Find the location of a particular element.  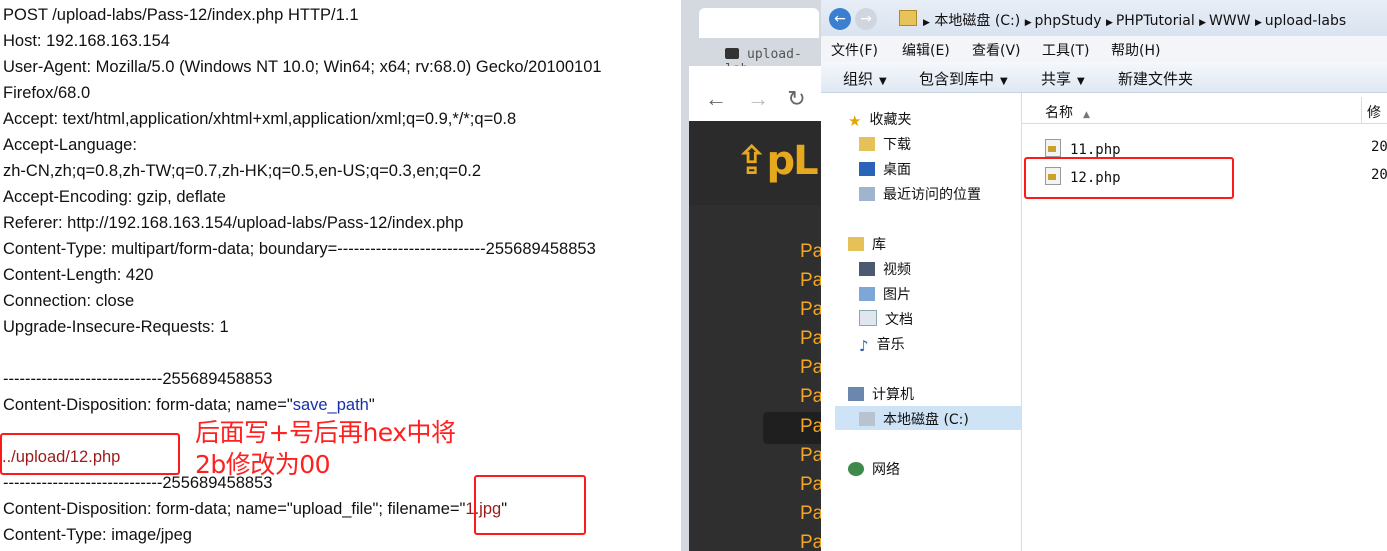

forward-button-icon: → is located at coordinates (866, 19).